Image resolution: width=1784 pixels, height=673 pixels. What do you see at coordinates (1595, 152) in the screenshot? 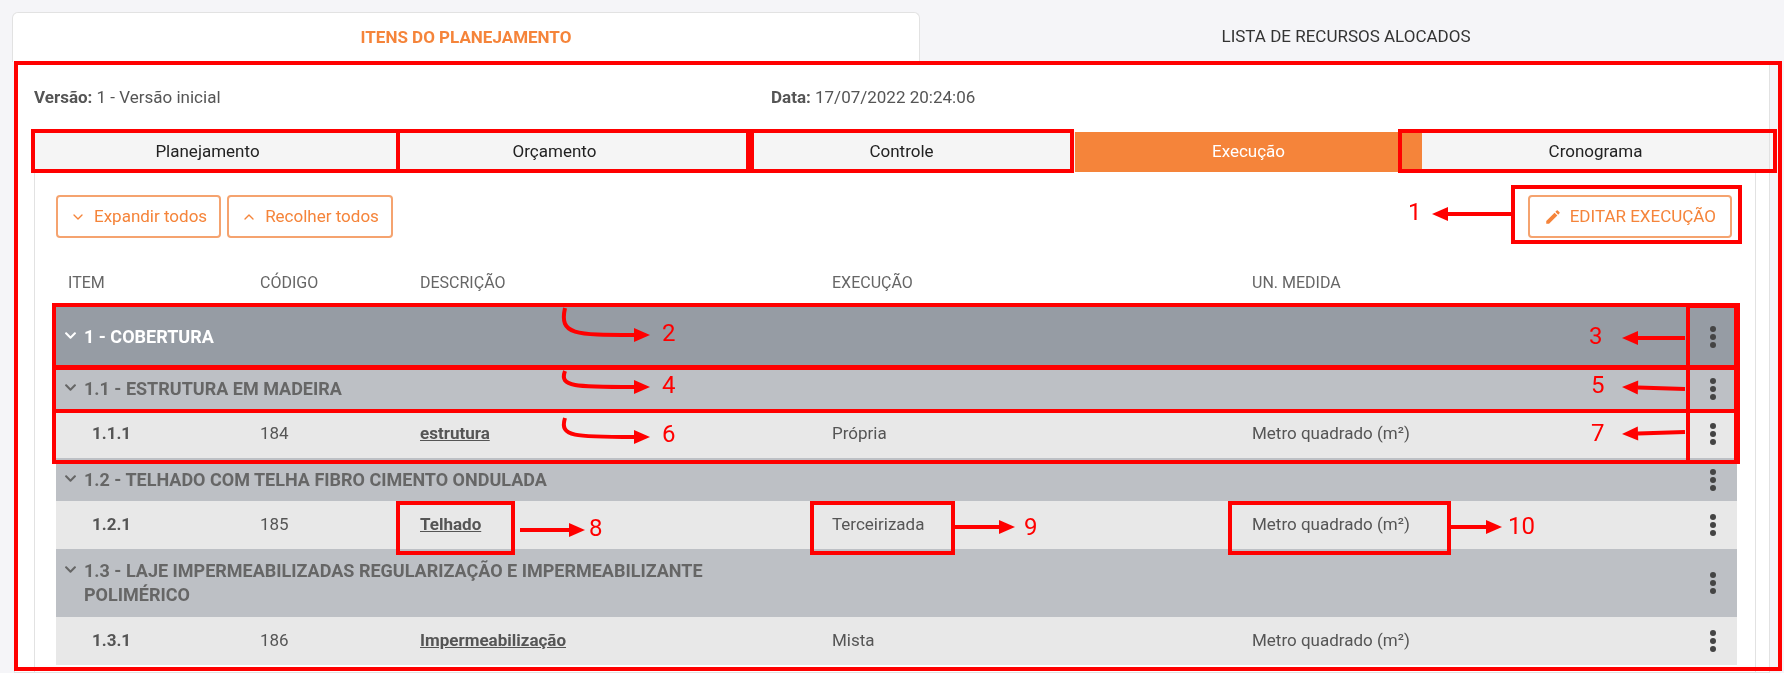
I see `tab: Cronograma` at bounding box center [1595, 152].